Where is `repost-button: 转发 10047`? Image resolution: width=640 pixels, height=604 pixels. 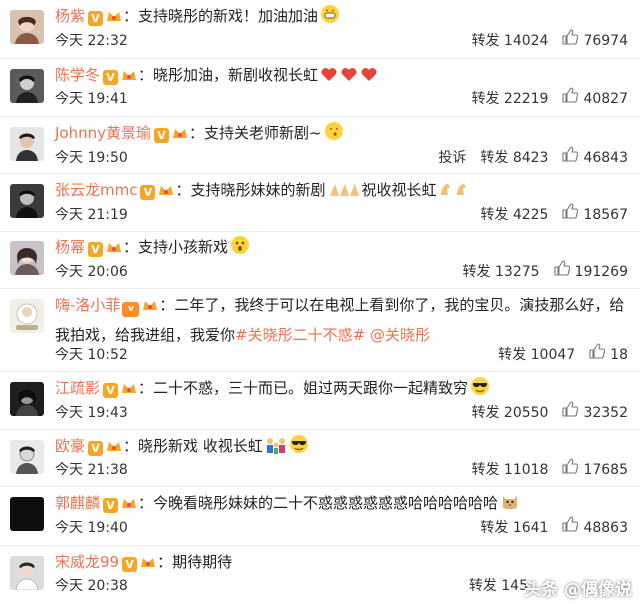
repost-button: 转发 10047 is located at coordinates (536, 355).